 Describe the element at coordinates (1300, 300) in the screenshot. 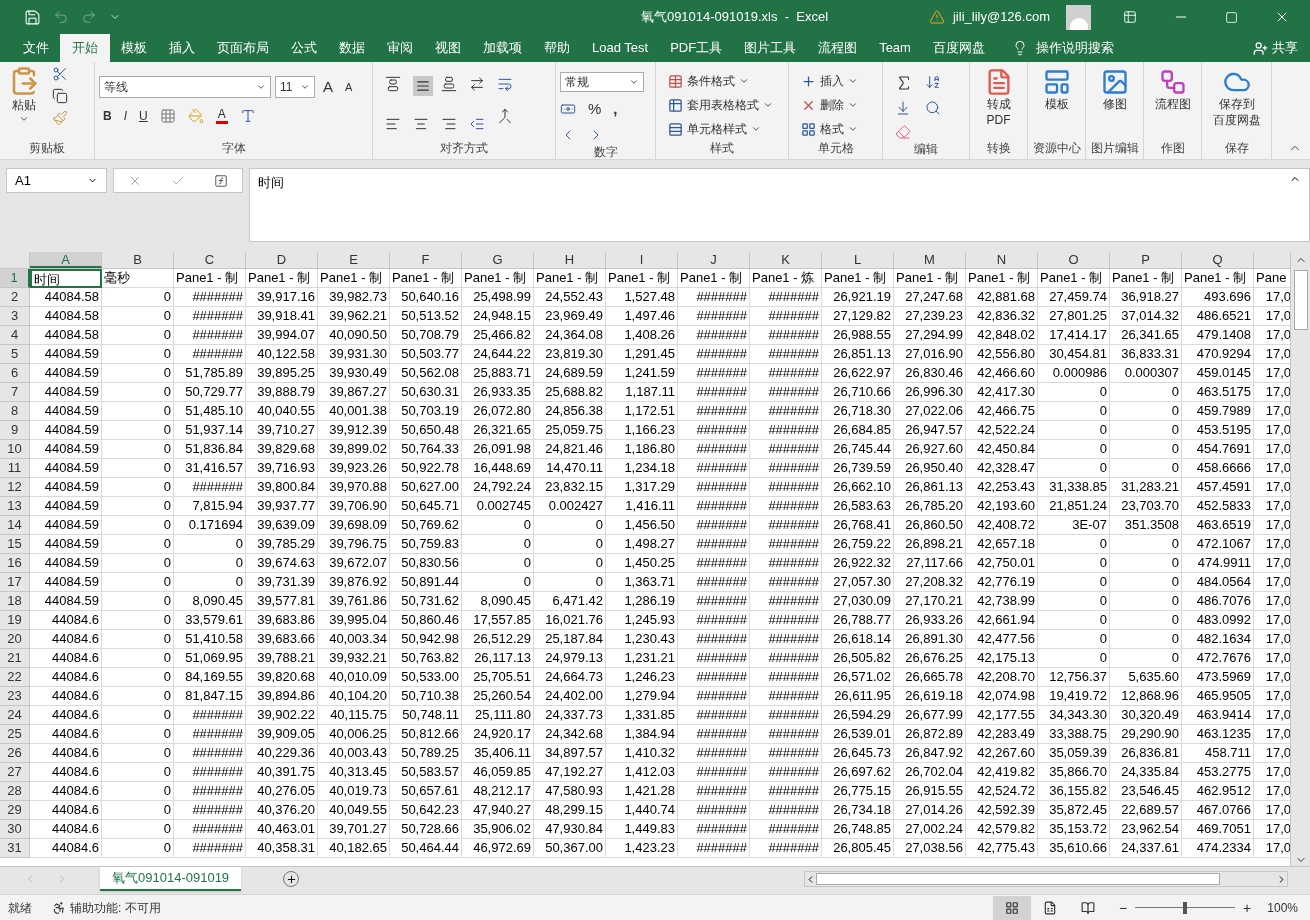

I see `vertical-scrollbar-thumb` at that location.